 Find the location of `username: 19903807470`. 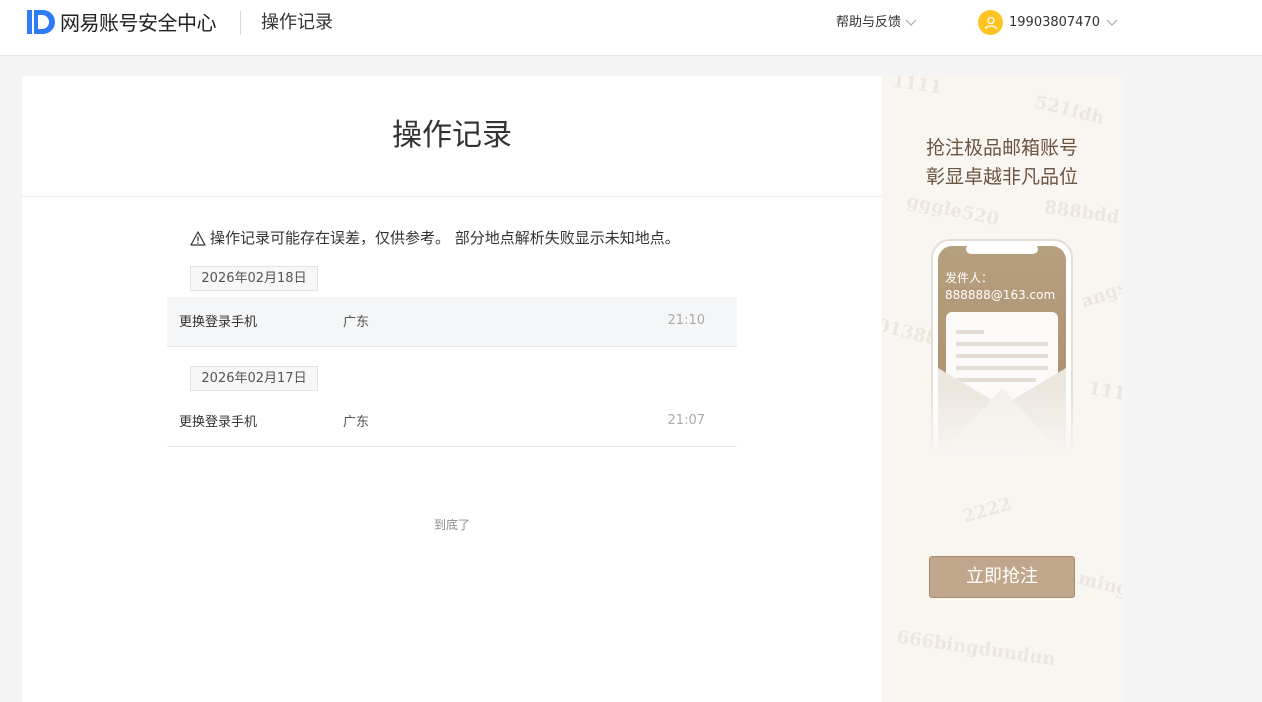

username: 19903807470 is located at coordinates (1054, 22).